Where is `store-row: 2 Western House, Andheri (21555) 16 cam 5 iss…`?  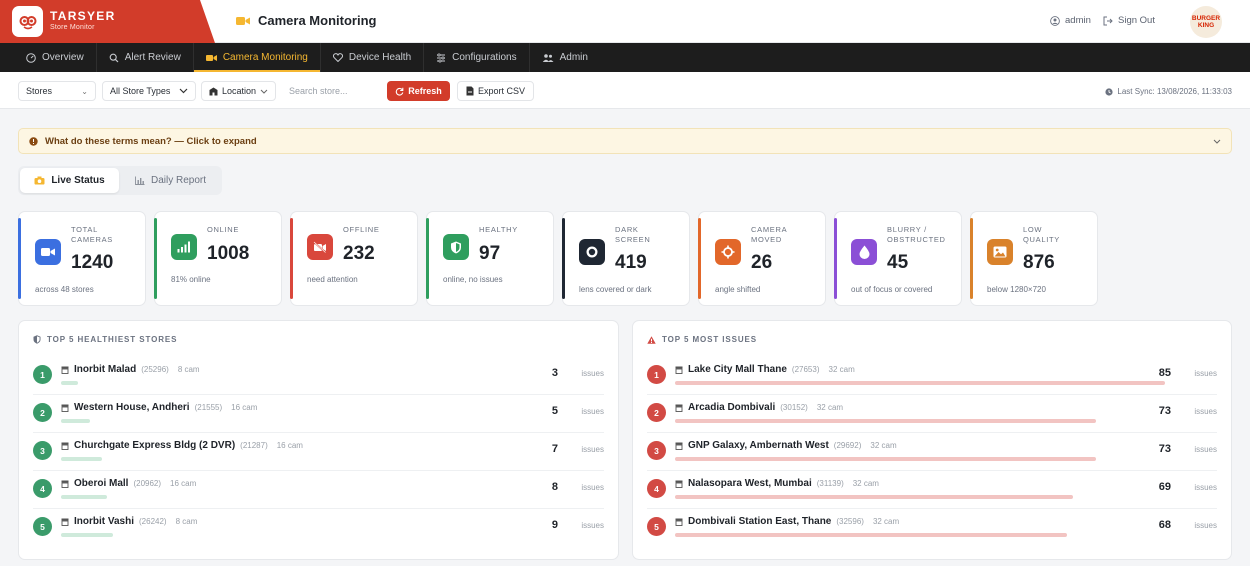
store-row: 2 Western House, Andheri (21555) 16 cam 5 iss… is located at coordinates (318, 414).